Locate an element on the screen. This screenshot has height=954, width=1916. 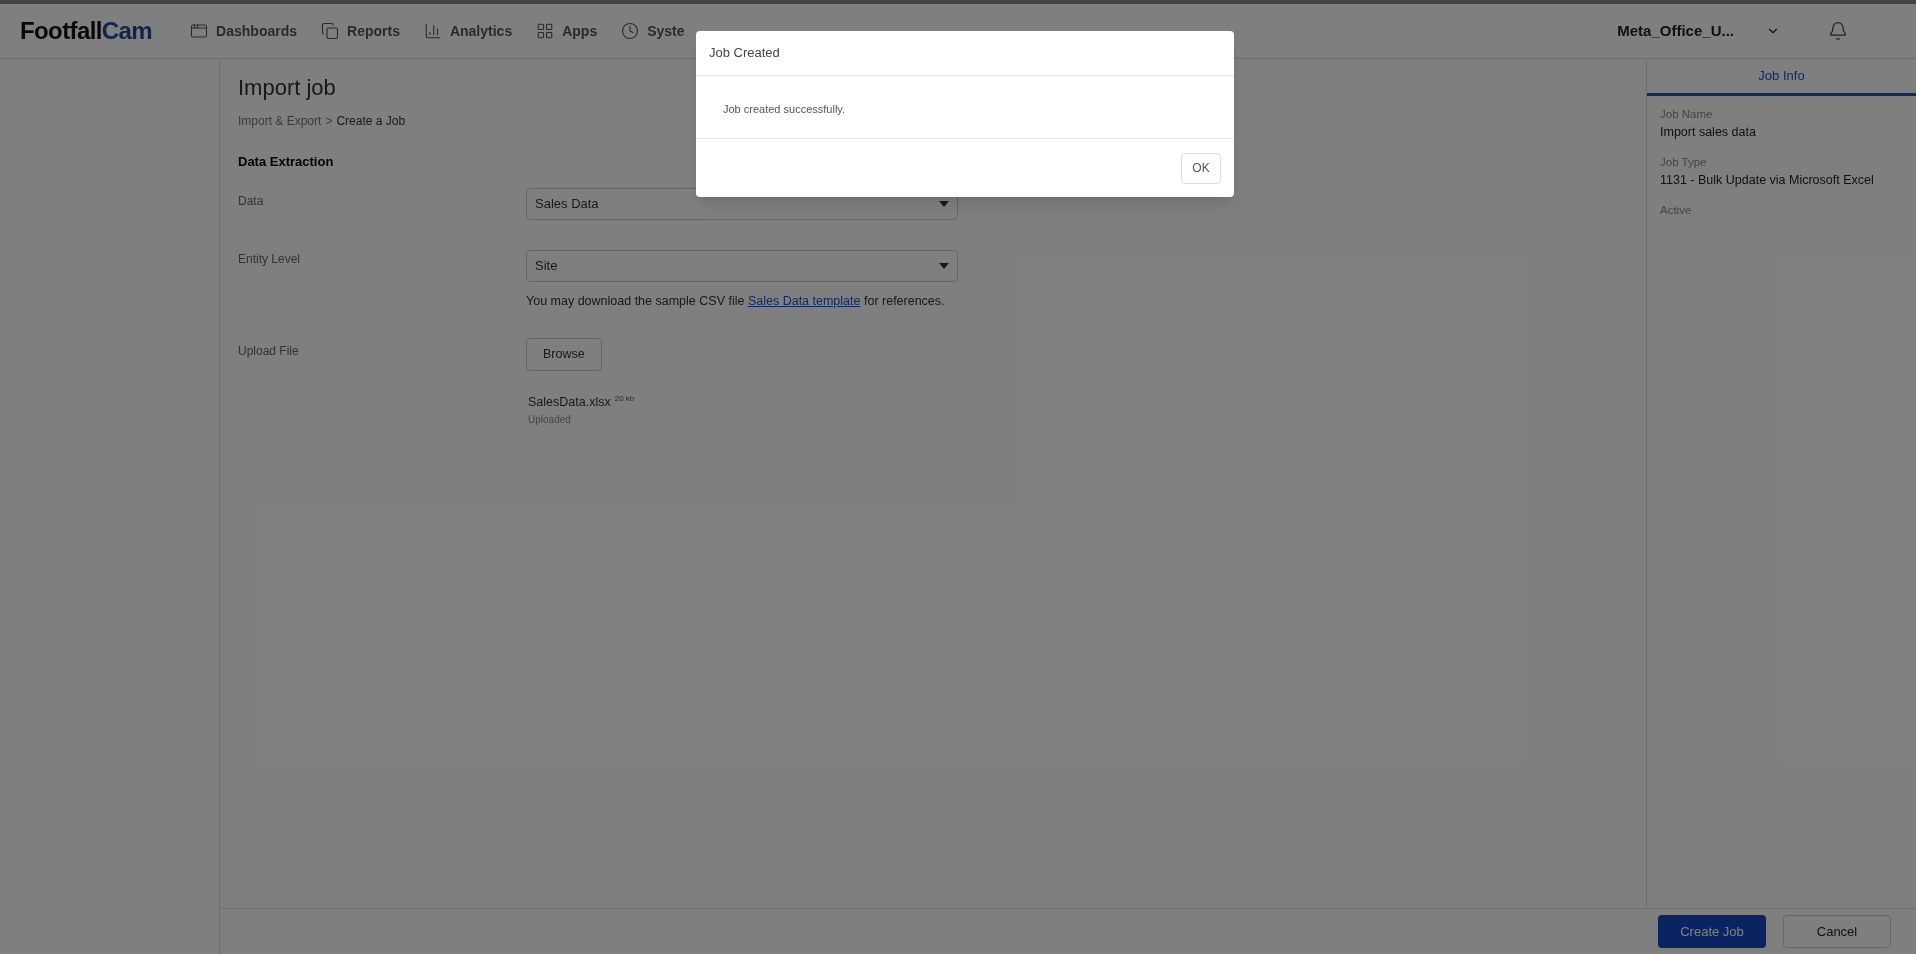
cancel-button: Cancel is located at coordinates (1837, 931).